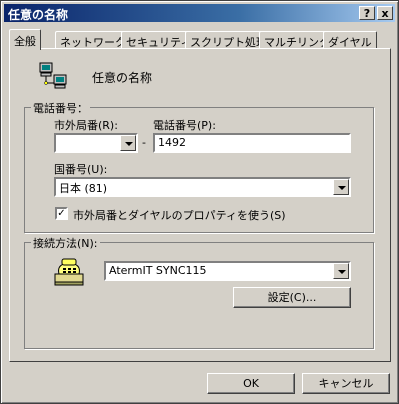 The height and width of the screenshot is (404, 399). I want to click on country-code-value: 日本 (81), so click(83, 188).